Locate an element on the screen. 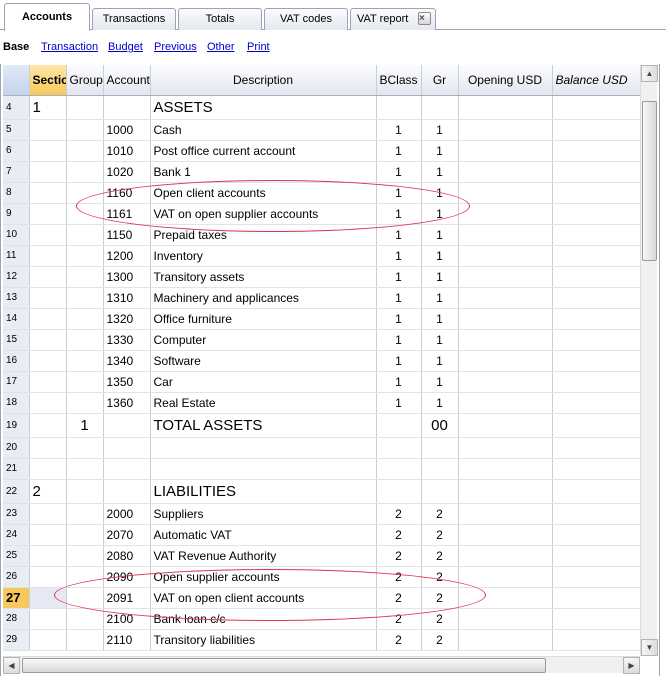 The image size is (666, 676). horizontal-scroll-thumb is located at coordinates (284, 665).